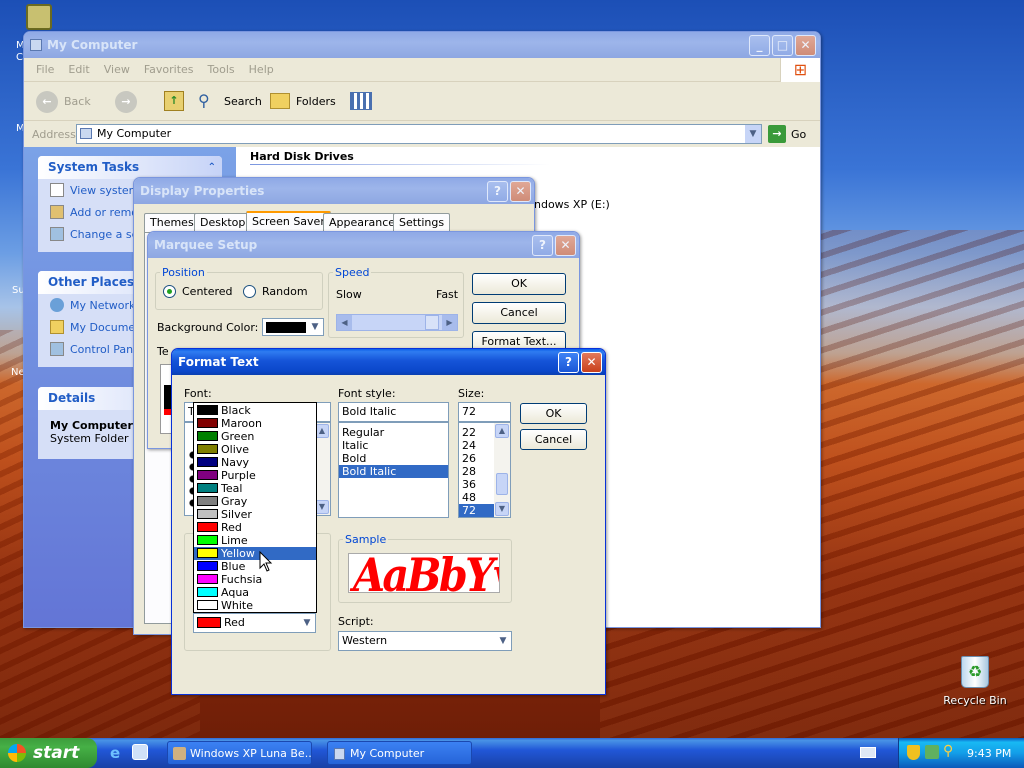 The image size is (1024, 768). I want to click on size-option: 36, so click(476, 484).